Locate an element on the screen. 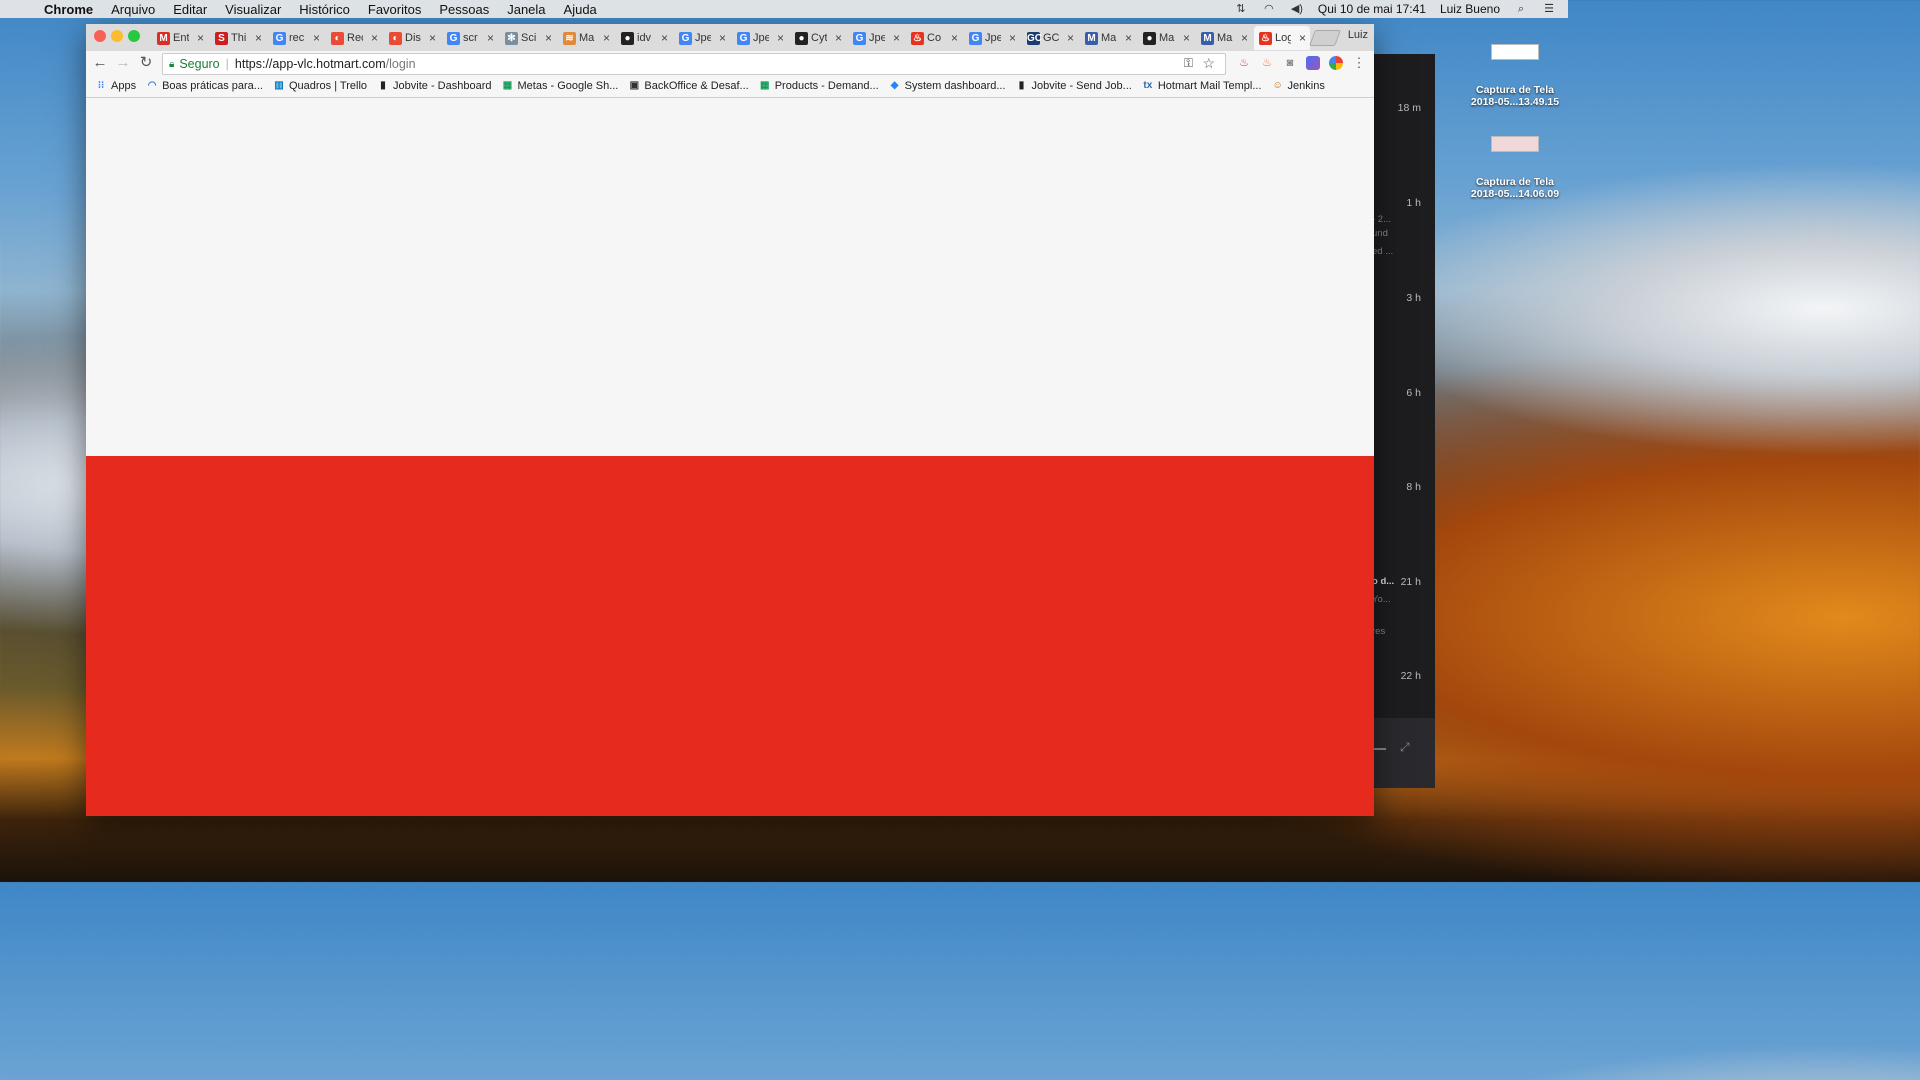 Image resolution: width=1920 pixels, height=1080 pixels. more-menu-icon: ⋮ is located at coordinates (1359, 63).